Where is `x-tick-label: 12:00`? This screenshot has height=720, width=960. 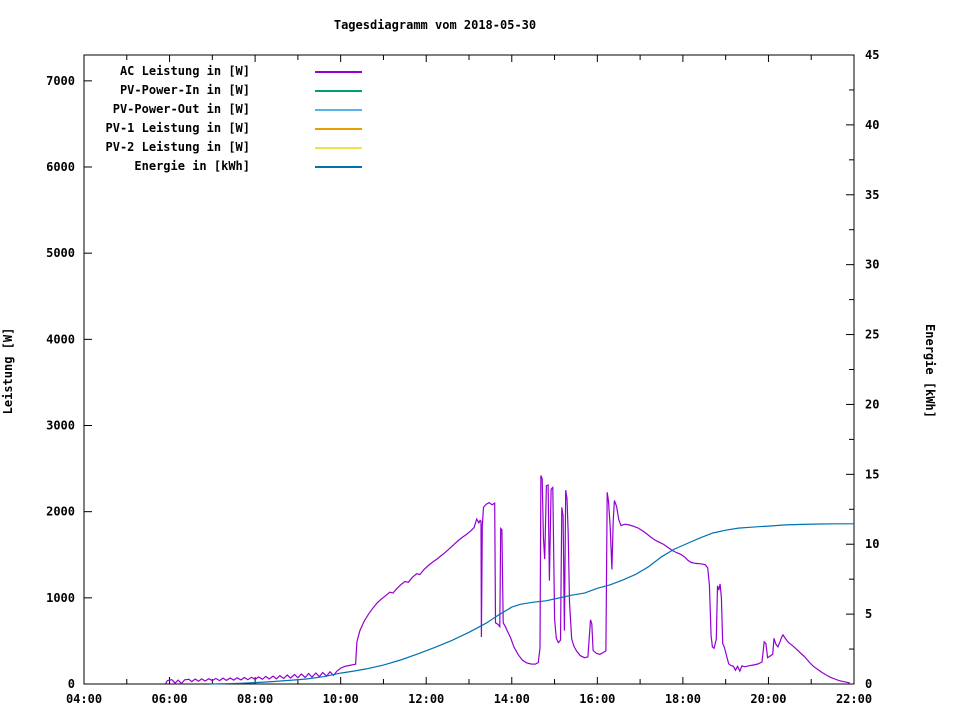 x-tick-label: 12:00 is located at coordinates (426, 699).